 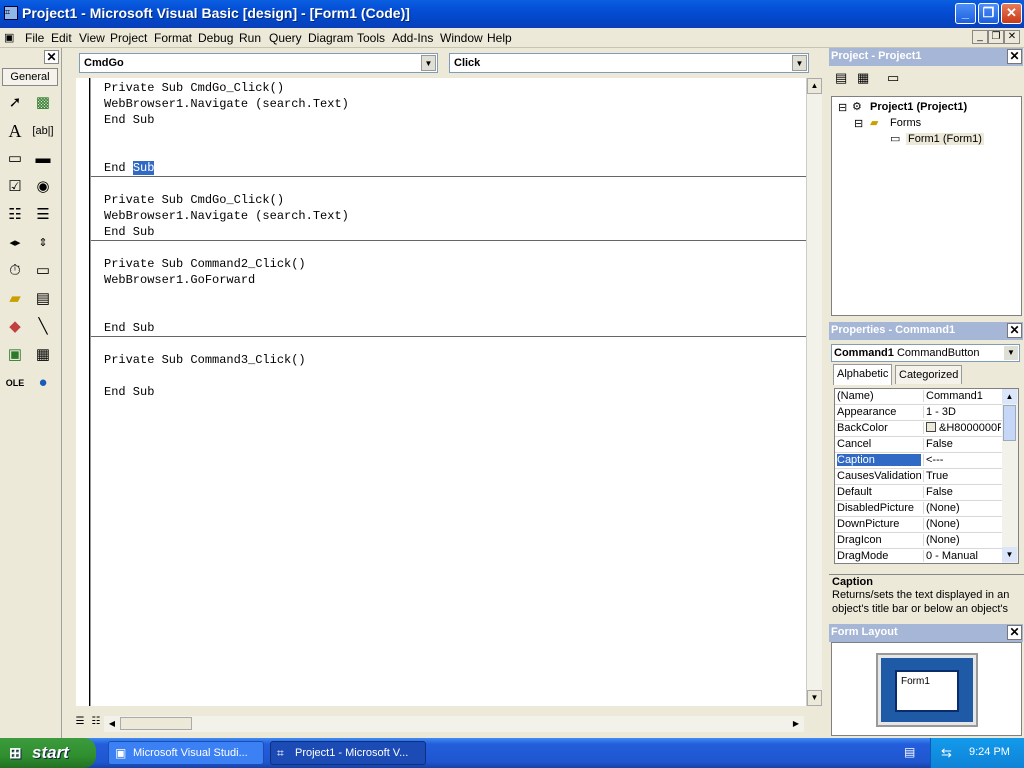 What do you see at coordinates (918, 461) in the screenshot?
I see `property-row-selected: Caption <---` at bounding box center [918, 461].